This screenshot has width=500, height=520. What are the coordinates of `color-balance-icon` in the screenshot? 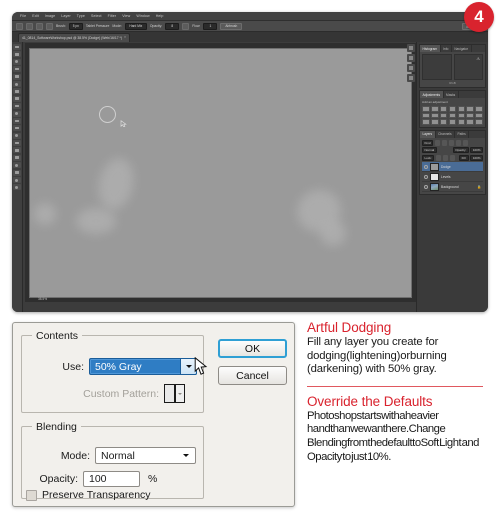 It's located at (479, 109).